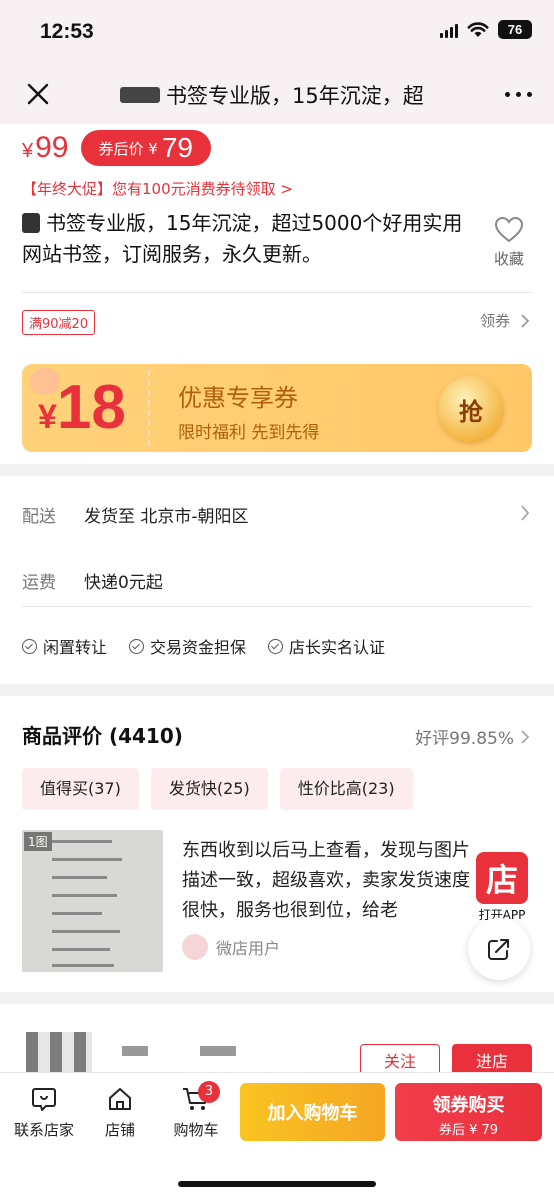  What do you see at coordinates (337, 647) in the screenshot?
I see `guarantee-label: 店长实名认证` at bounding box center [337, 647].